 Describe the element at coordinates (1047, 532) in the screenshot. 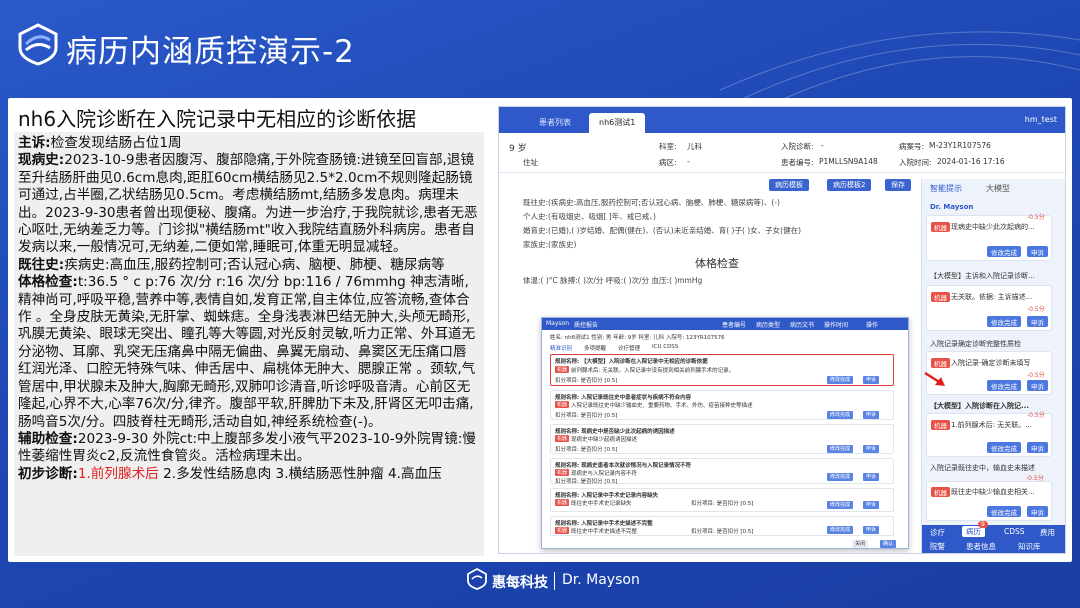

I see `nav-fee: 费用` at that location.